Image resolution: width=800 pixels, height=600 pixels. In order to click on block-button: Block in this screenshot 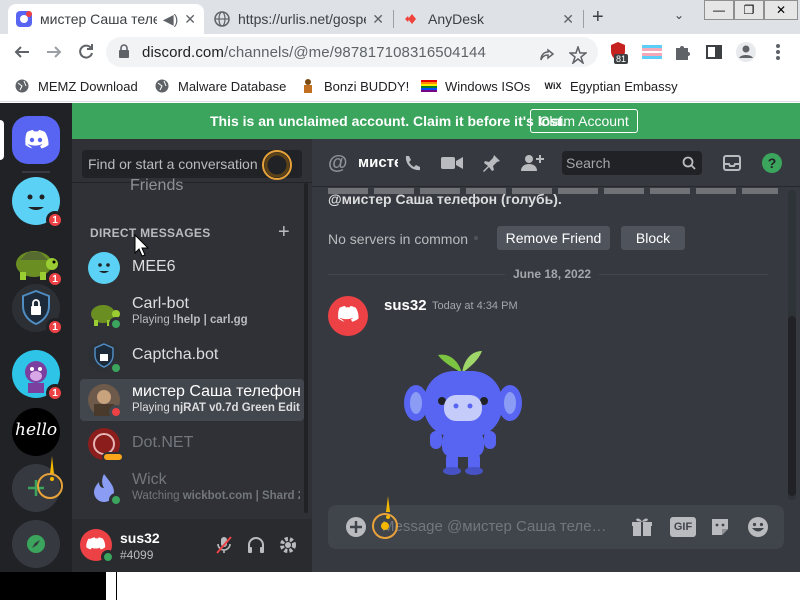, I will do `click(653, 238)`.